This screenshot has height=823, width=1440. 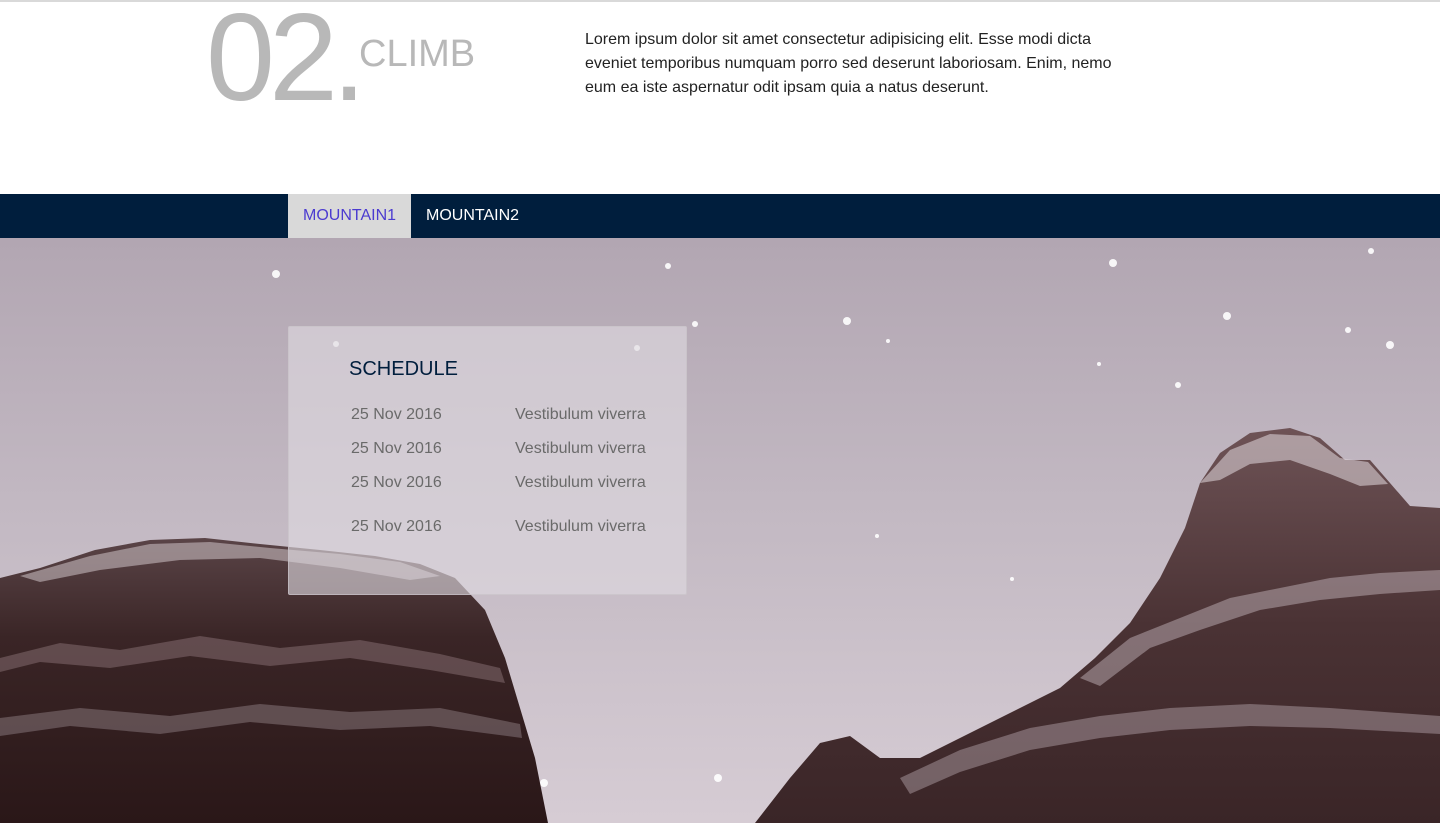 I want to click on tab-mountain1: MOUNTAIN1, so click(x=349, y=216).